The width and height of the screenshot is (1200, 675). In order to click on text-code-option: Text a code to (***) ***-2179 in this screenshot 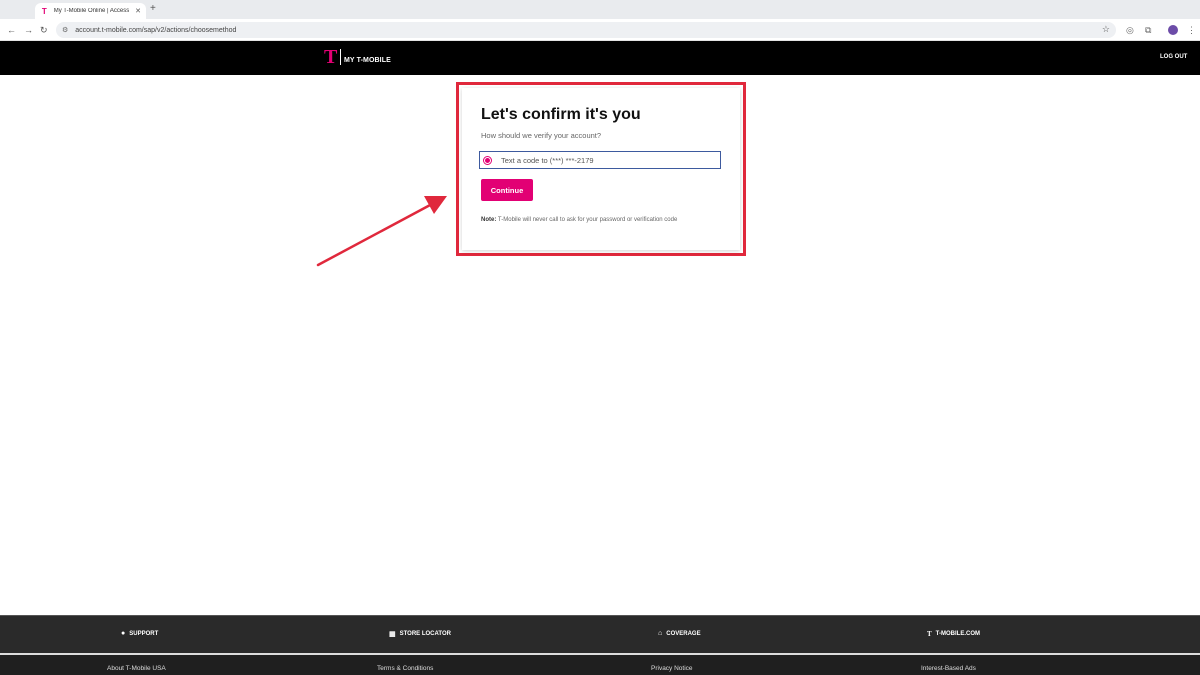, I will do `click(600, 160)`.